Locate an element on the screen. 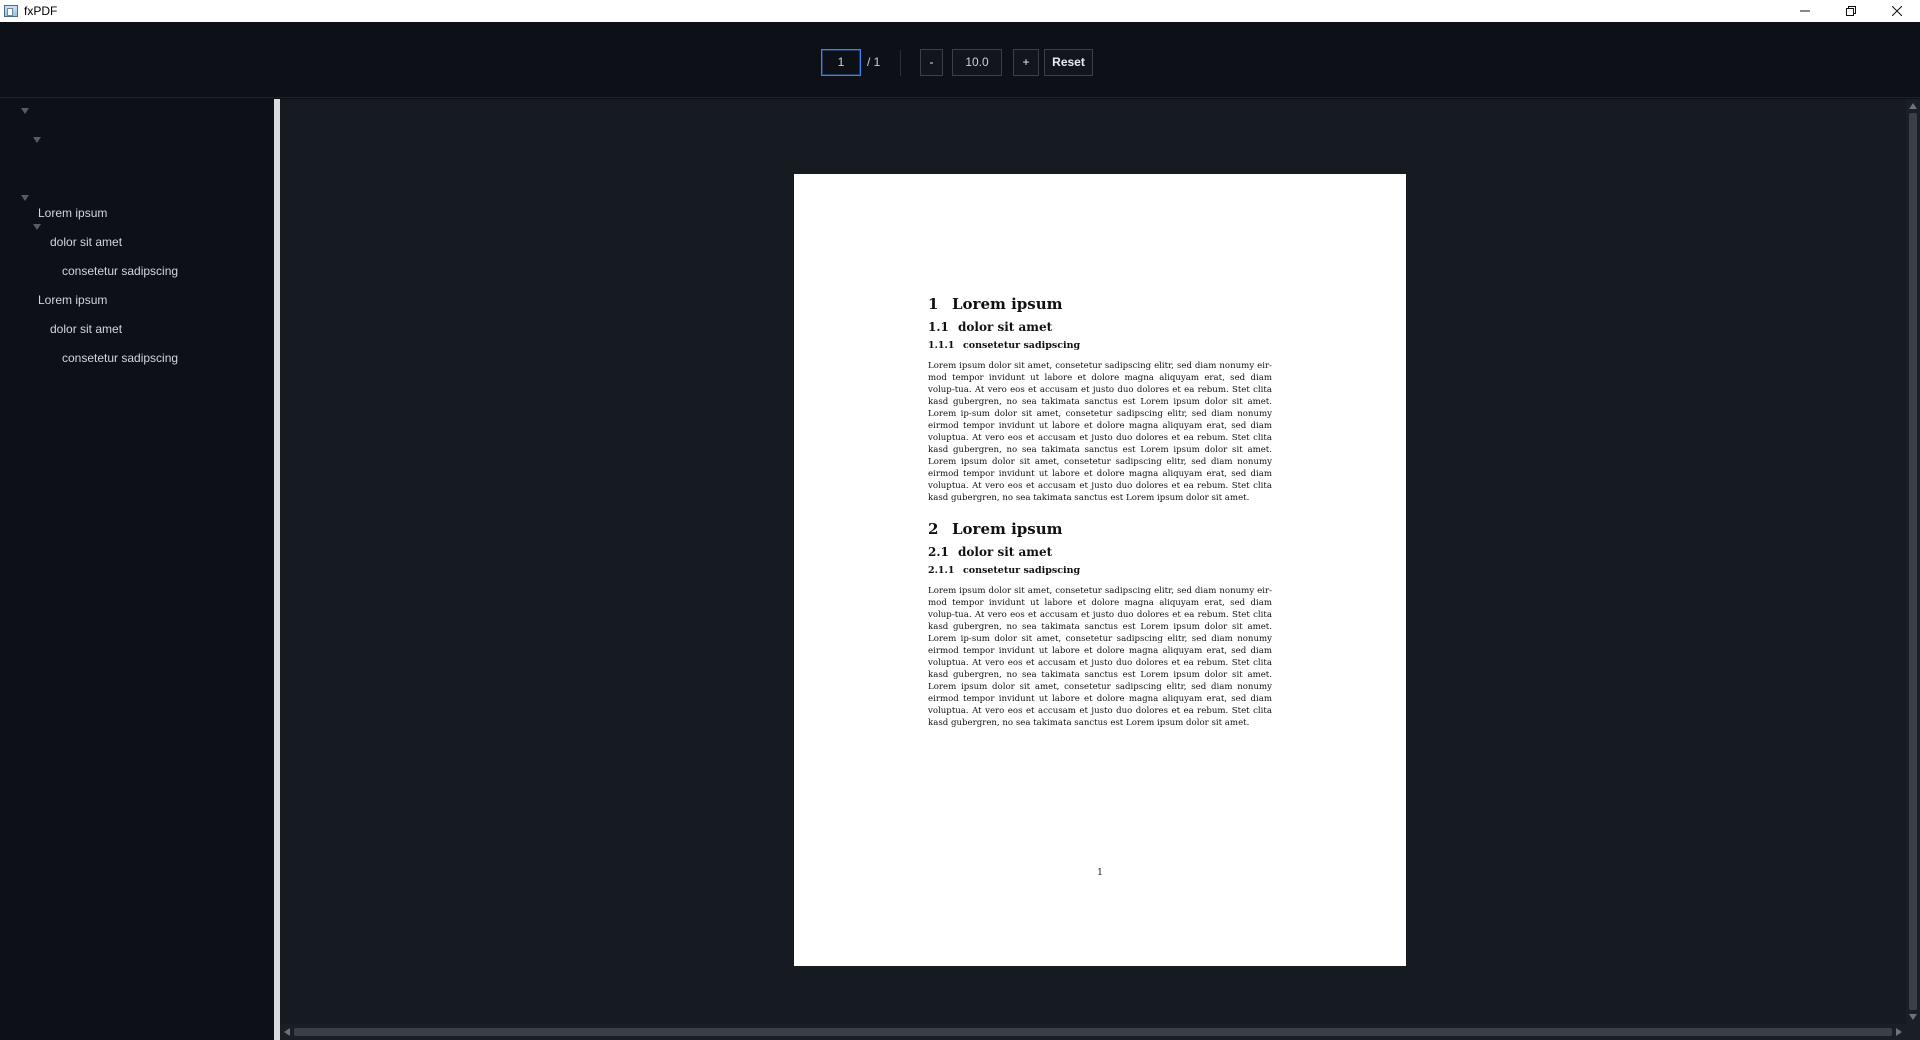 Image resolution: width=1920 pixels, height=1040 pixels. close-icon is located at coordinates (1897, 11).